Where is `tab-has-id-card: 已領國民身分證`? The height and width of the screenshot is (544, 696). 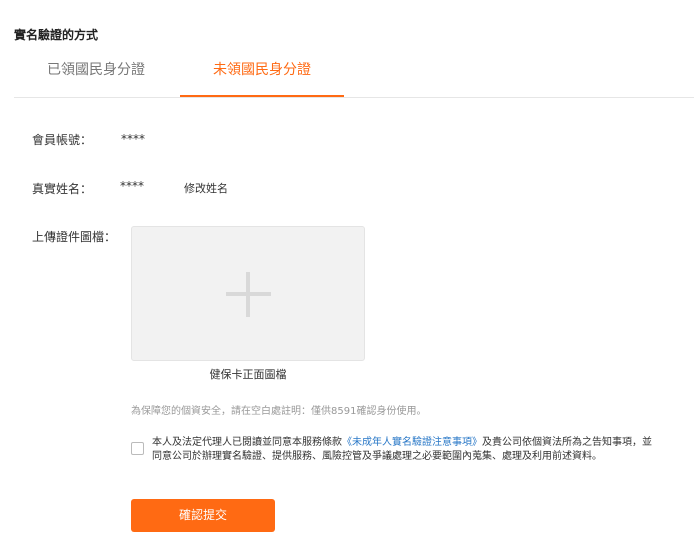 tab-has-id-card: 已領國民身分證 is located at coordinates (96, 76).